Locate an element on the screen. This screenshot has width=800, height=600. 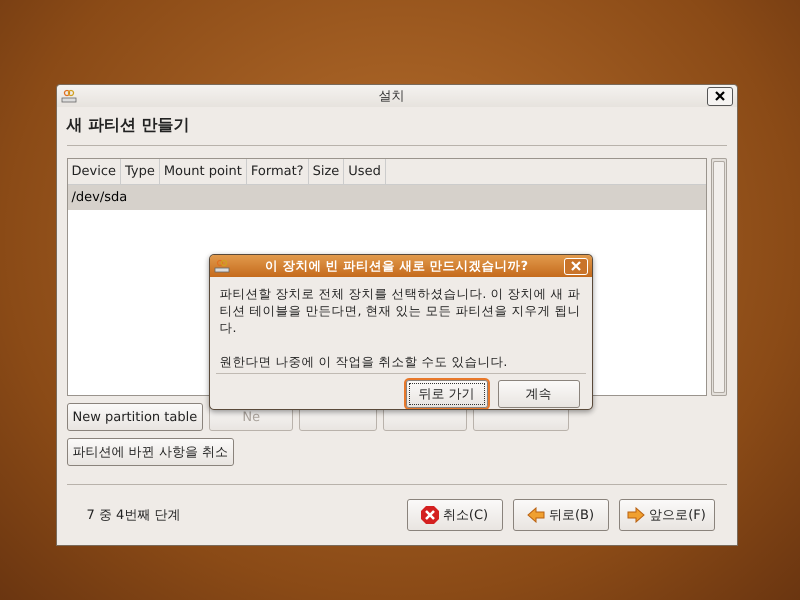
dialog-message: 파티션할 장치로 전체 장치를 선택하셨습니다. 이 장치에 새 파티션 테이블을 만든다면, 현재 있는 모든 파티션을 지우게 됩니다. is located at coordinates (400, 310).